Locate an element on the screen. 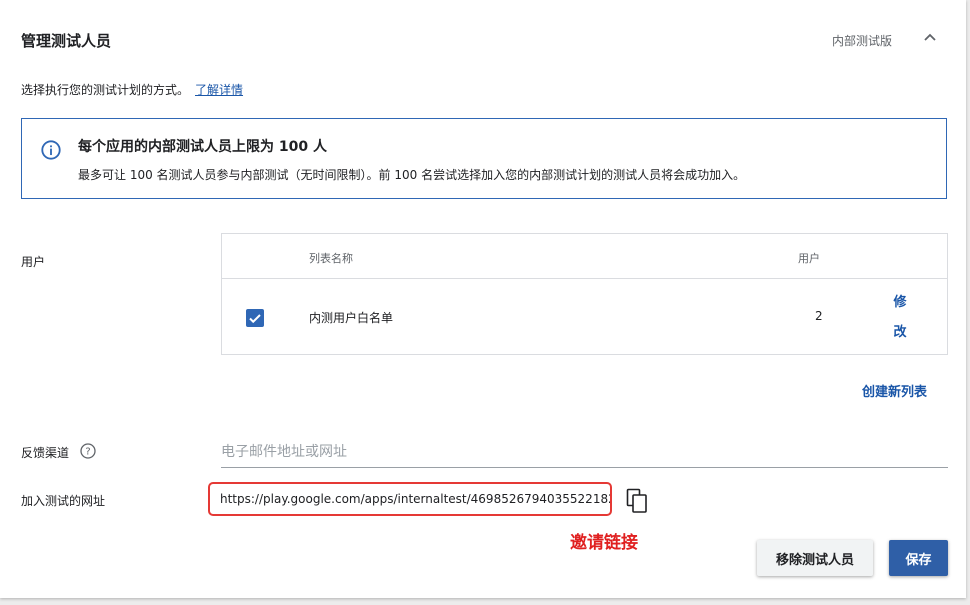  user-count-cell: 2 is located at coordinates (819, 316).